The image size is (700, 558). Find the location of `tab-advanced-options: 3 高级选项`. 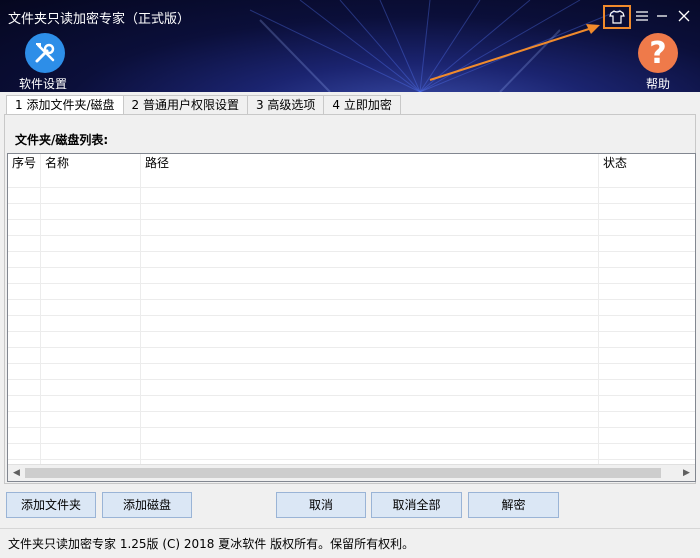

tab-advanced-options: 3 高级选项 is located at coordinates (285, 105).